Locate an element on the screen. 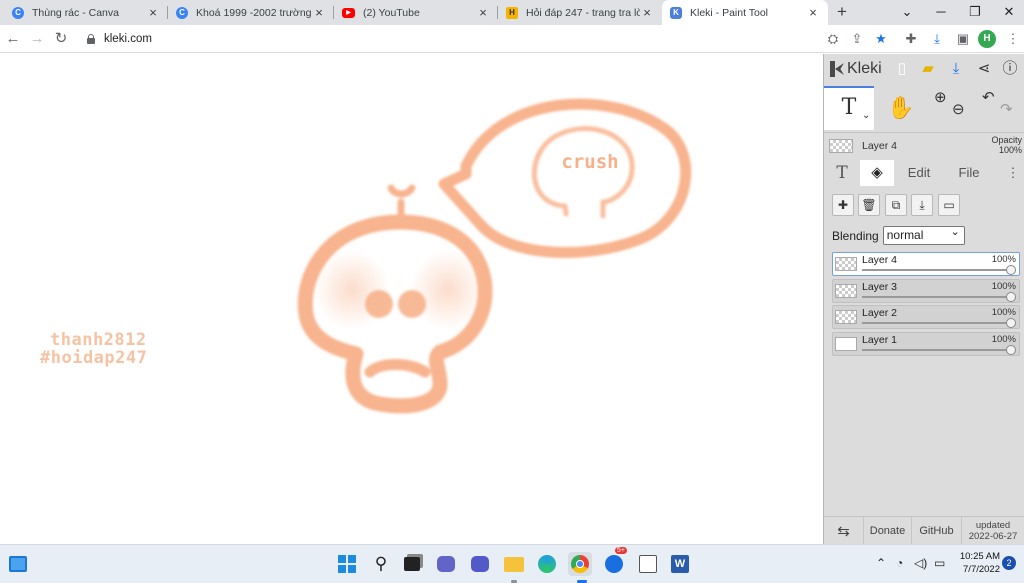  chat-icon is located at coordinates (446, 564).